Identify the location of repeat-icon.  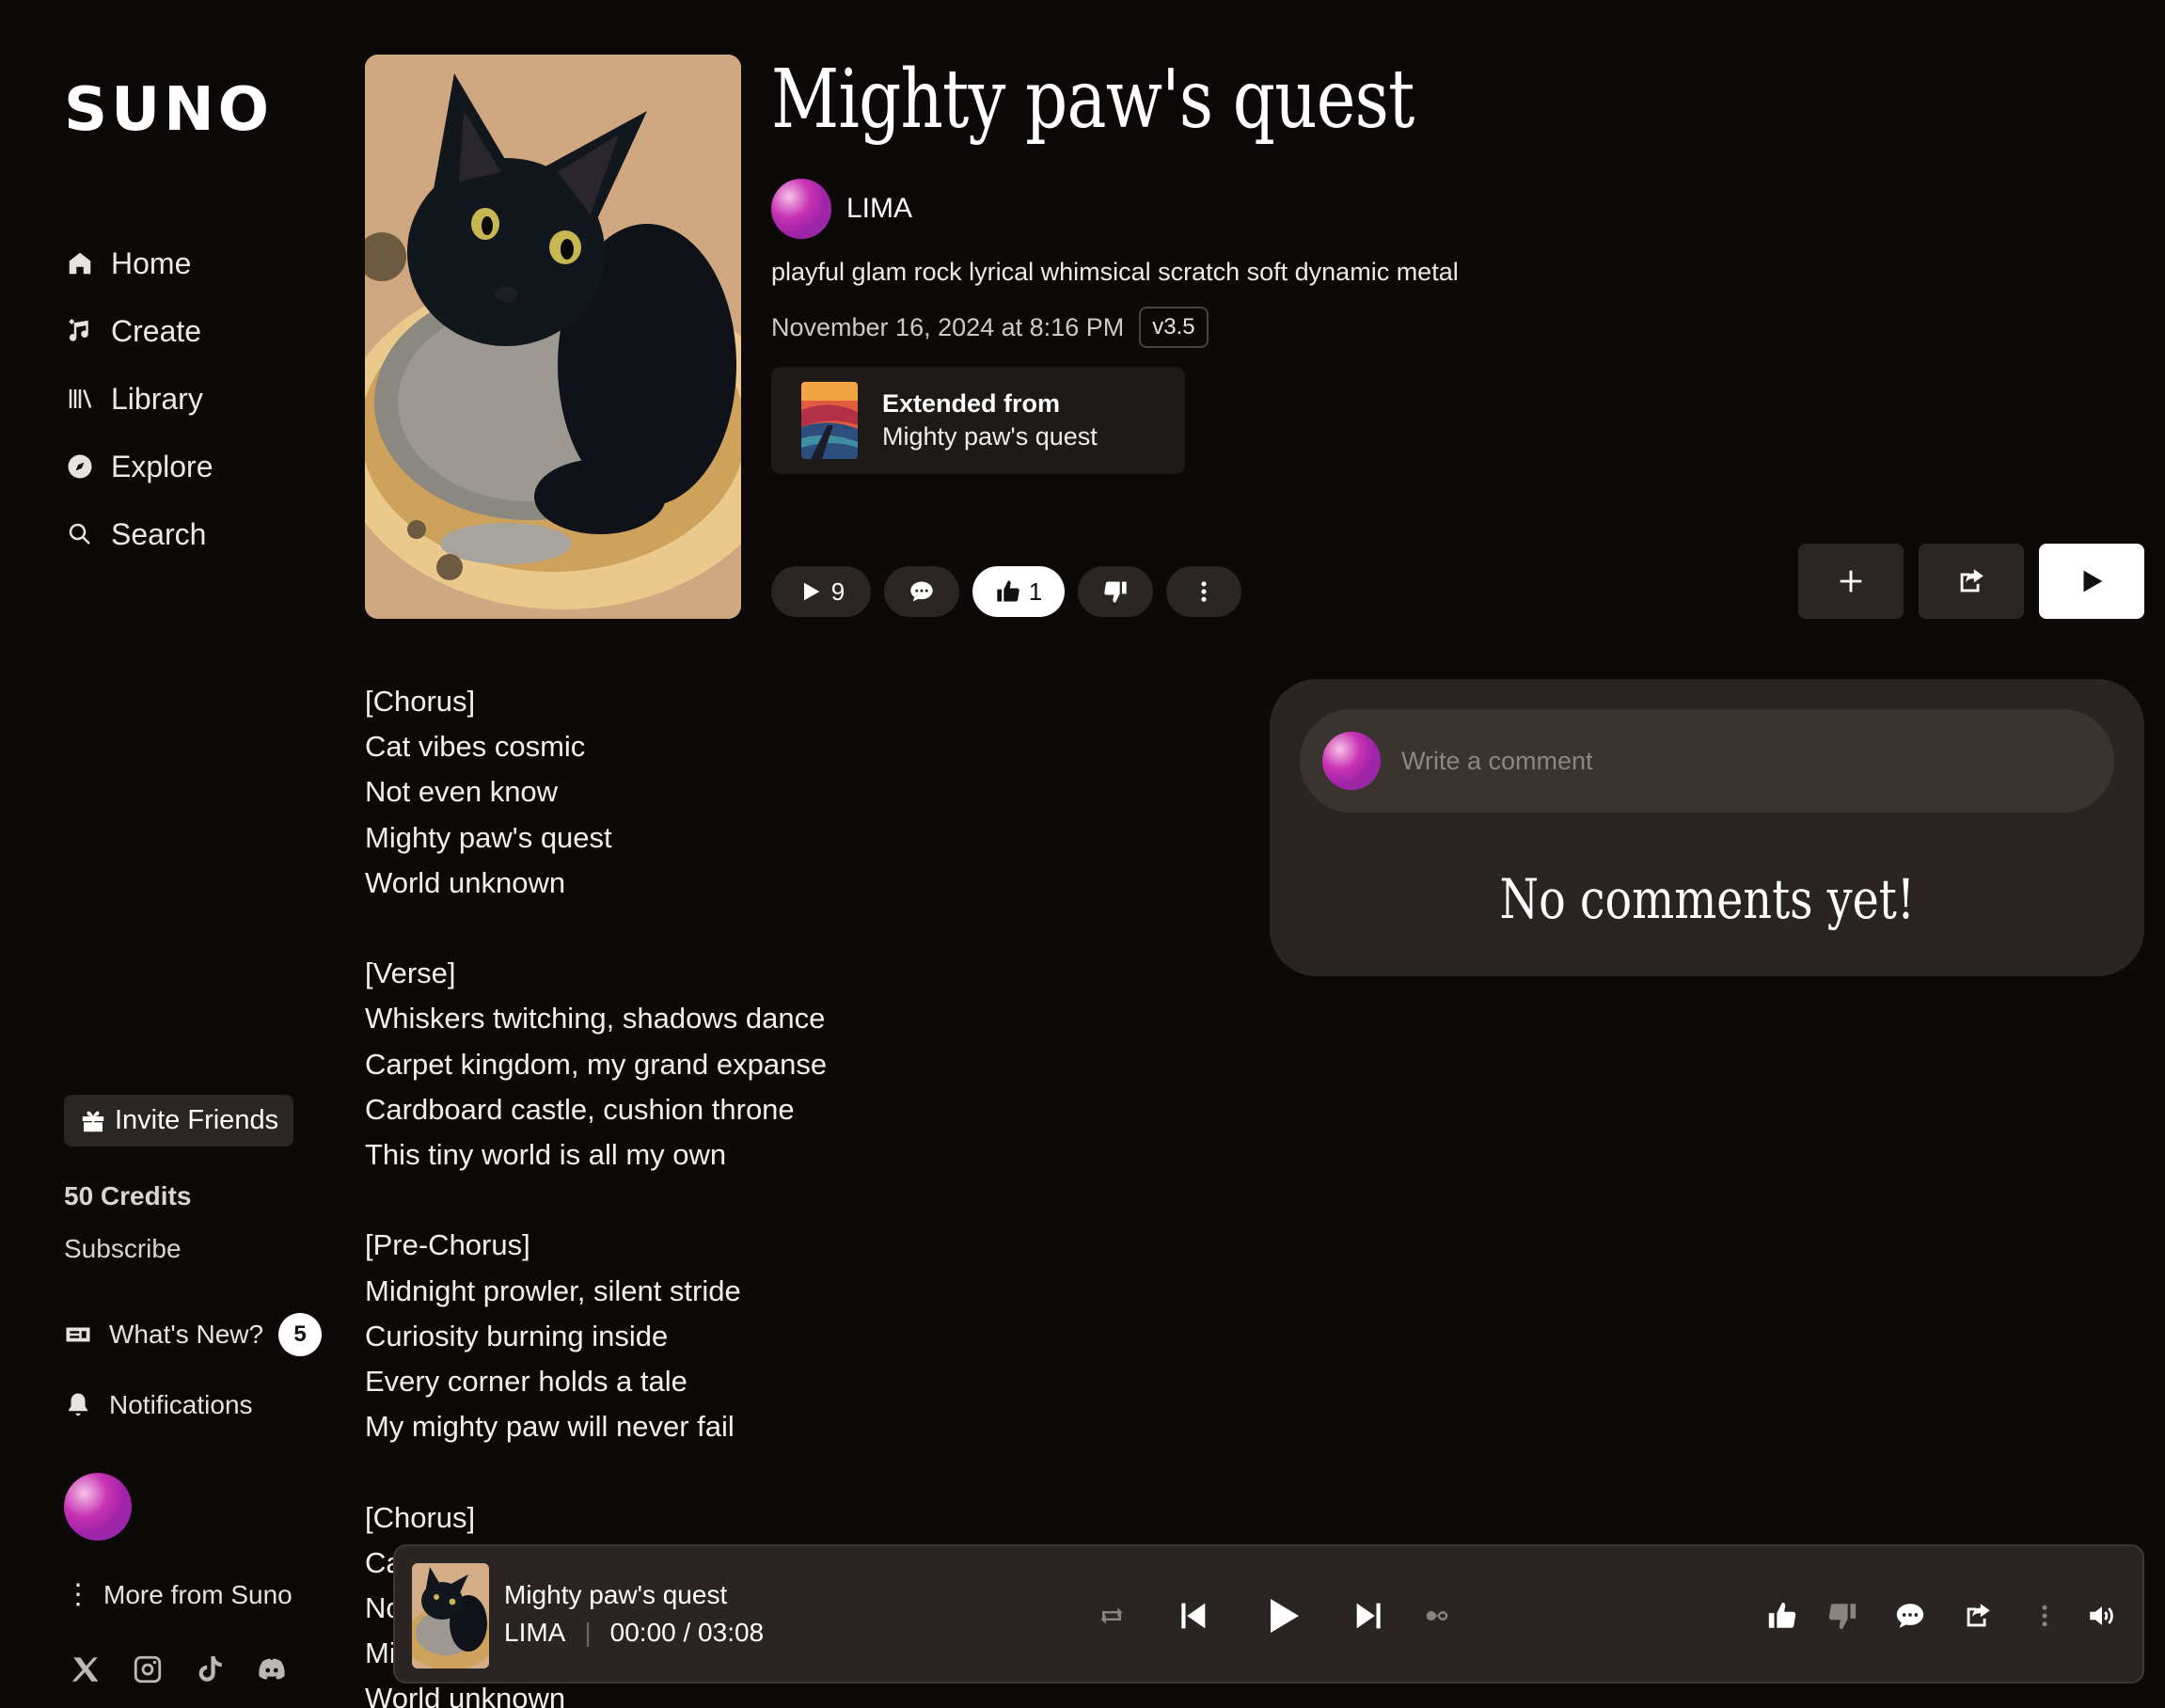
(1112, 1615).